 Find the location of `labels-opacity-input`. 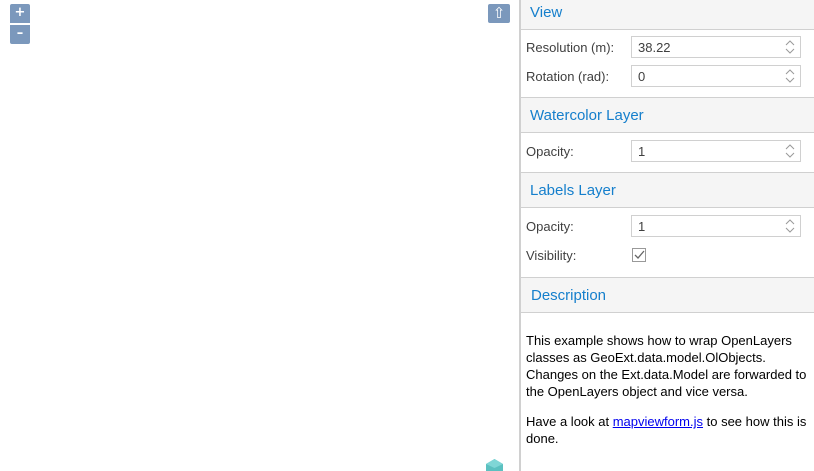

labels-opacity-input is located at coordinates (706, 226).